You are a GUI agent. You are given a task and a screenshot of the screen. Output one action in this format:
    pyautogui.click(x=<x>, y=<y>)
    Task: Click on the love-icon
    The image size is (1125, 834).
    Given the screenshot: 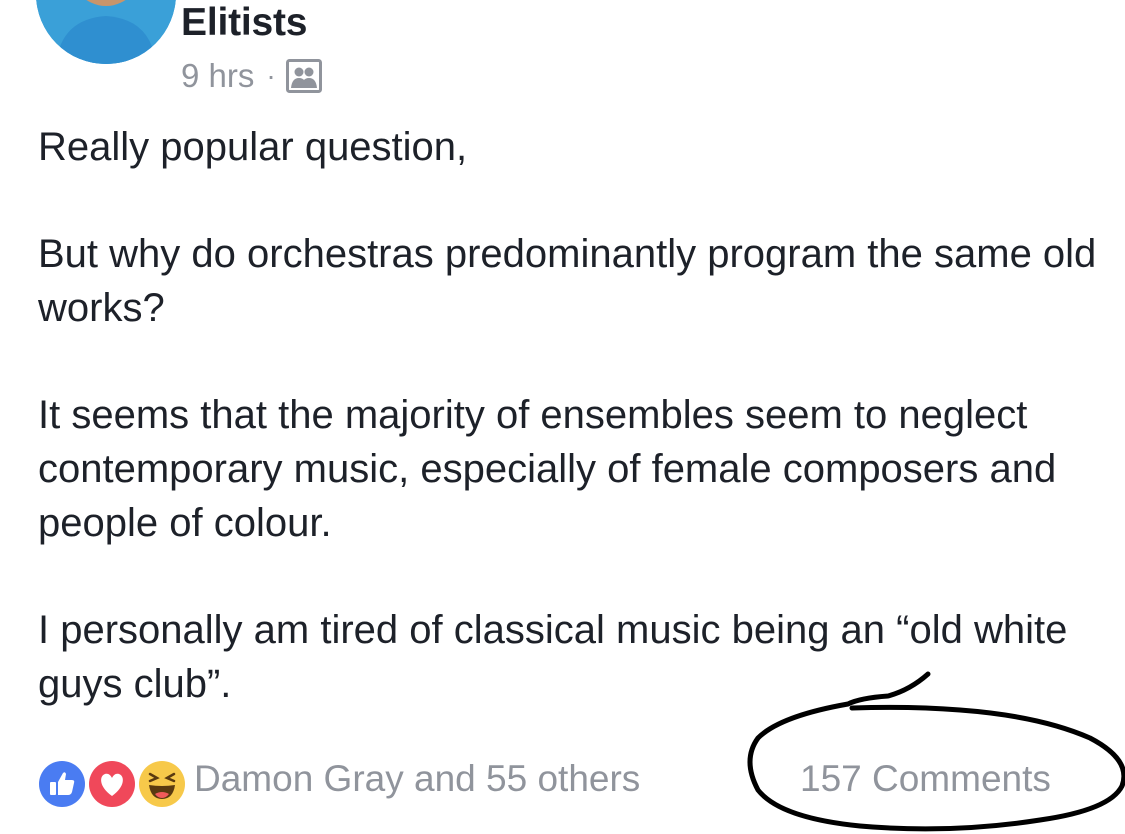 What is the action you would take?
    pyautogui.click(x=112, y=784)
    